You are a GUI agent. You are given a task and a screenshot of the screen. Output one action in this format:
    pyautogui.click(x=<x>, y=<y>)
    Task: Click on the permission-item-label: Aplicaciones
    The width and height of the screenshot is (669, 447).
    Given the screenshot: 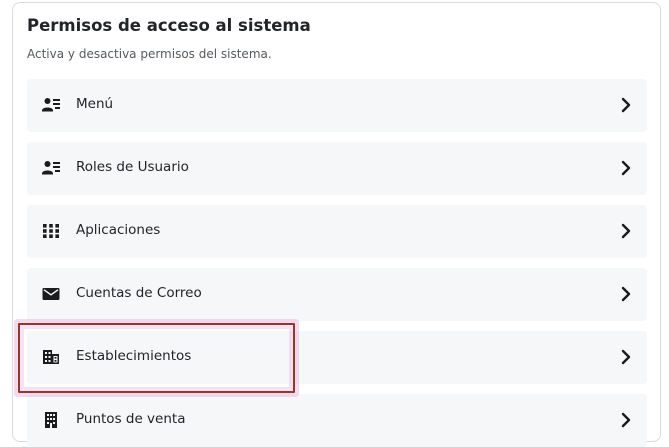 What is the action you would take?
    pyautogui.click(x=118, y=230)
    